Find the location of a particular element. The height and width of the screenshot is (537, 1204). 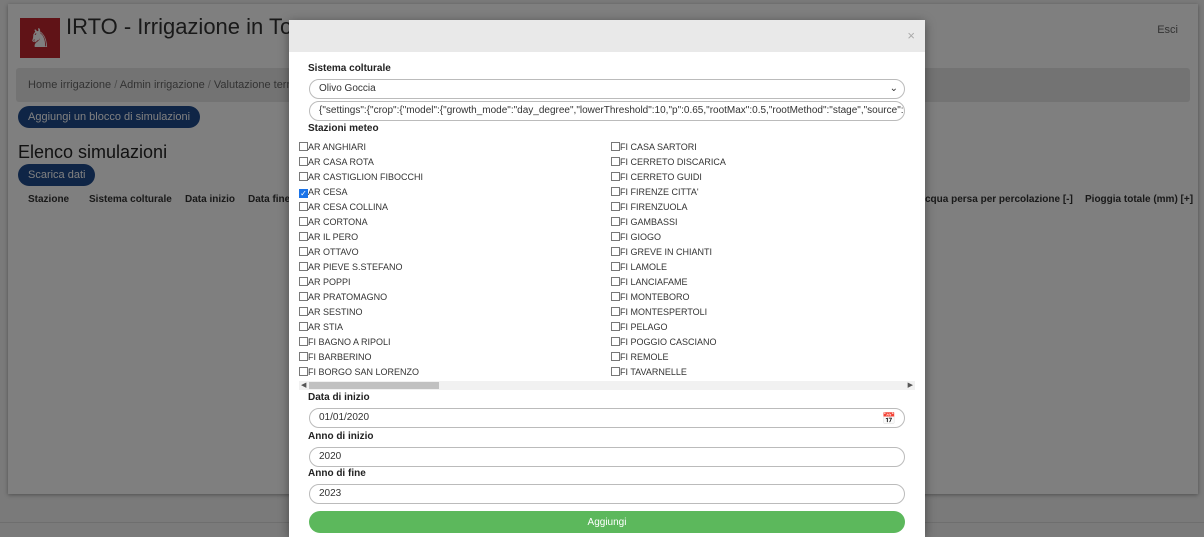

station-checkbox-item: FI FIRENZE CITTA' is located at coordinates (668, 192).